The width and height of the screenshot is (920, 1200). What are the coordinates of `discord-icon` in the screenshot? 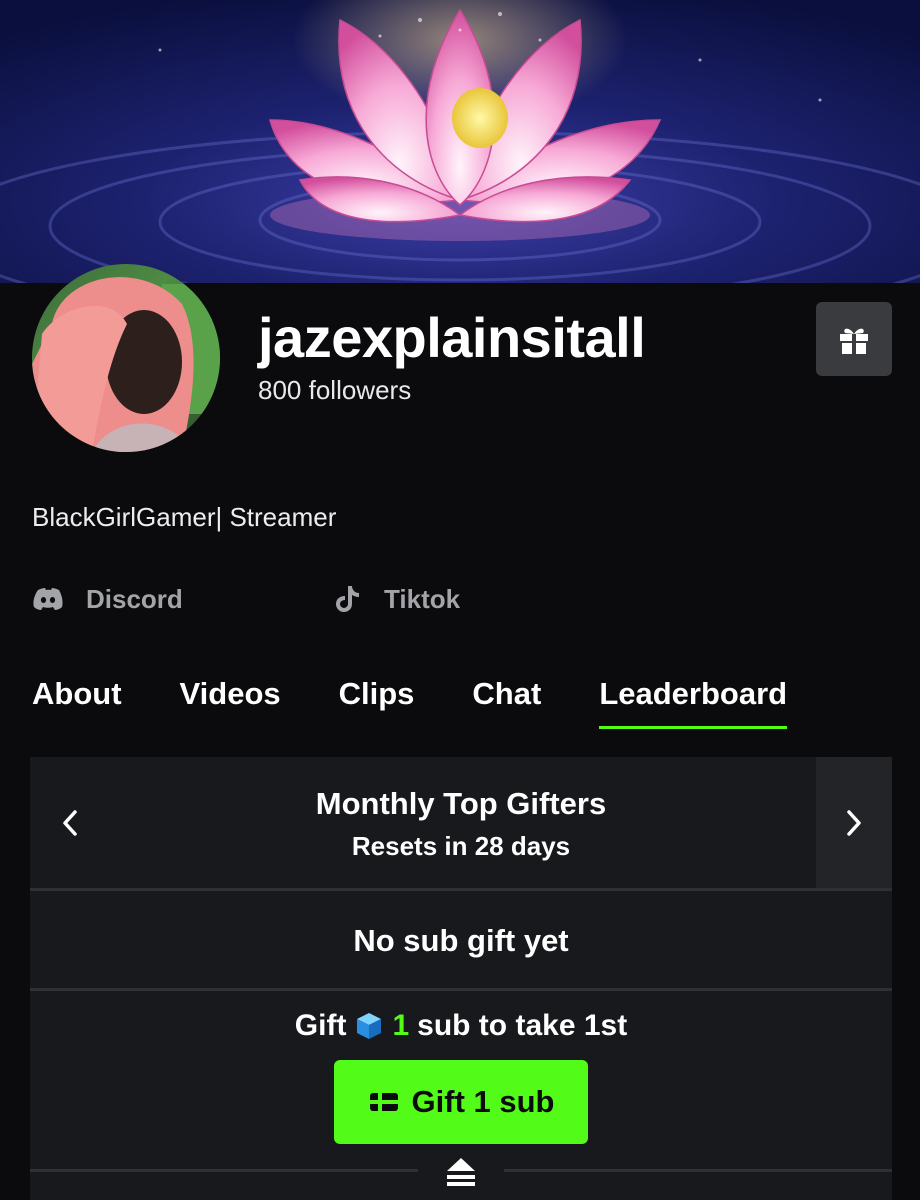 It's located at (48, 599).